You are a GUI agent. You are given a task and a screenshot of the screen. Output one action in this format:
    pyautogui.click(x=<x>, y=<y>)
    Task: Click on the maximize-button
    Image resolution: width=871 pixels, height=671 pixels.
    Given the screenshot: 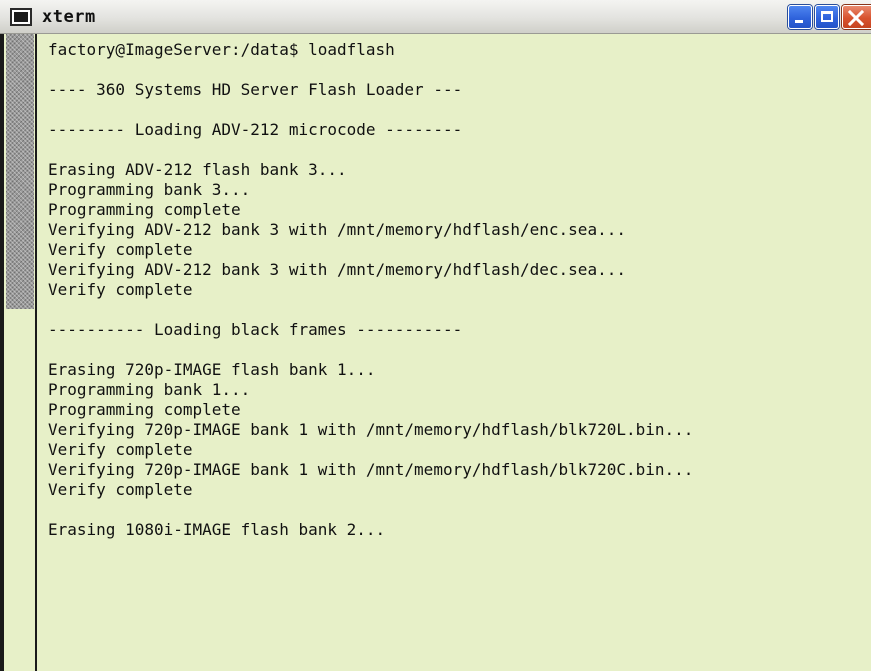 What is the action you would take?
    pyautogui.click(x=827, y=17)
    